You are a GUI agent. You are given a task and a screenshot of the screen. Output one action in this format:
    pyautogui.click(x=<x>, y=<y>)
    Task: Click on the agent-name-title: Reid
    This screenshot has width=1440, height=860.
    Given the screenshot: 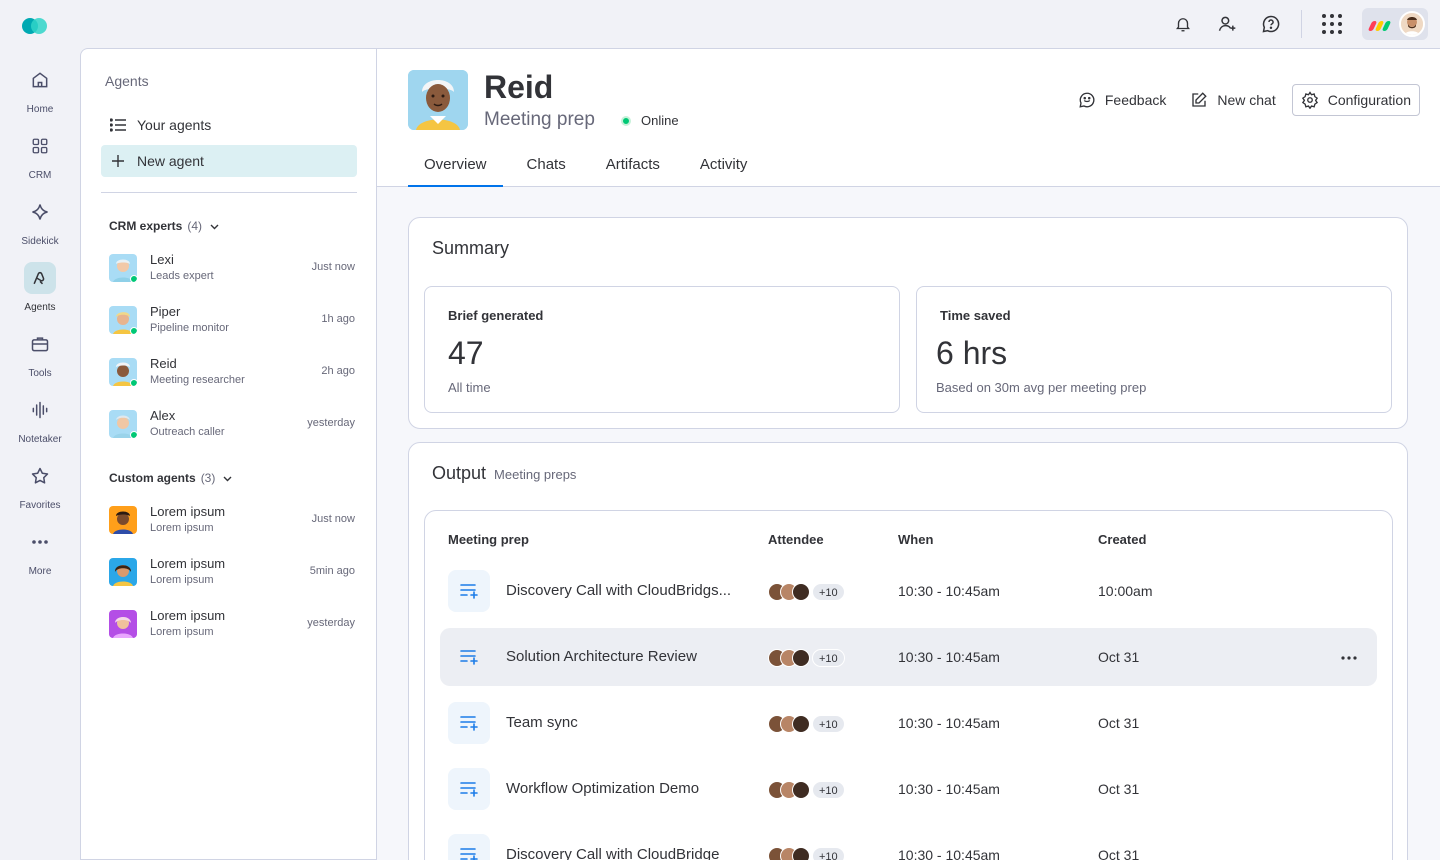 What is the action you would take?
    pyautogui.click(x=519, y=87)
    